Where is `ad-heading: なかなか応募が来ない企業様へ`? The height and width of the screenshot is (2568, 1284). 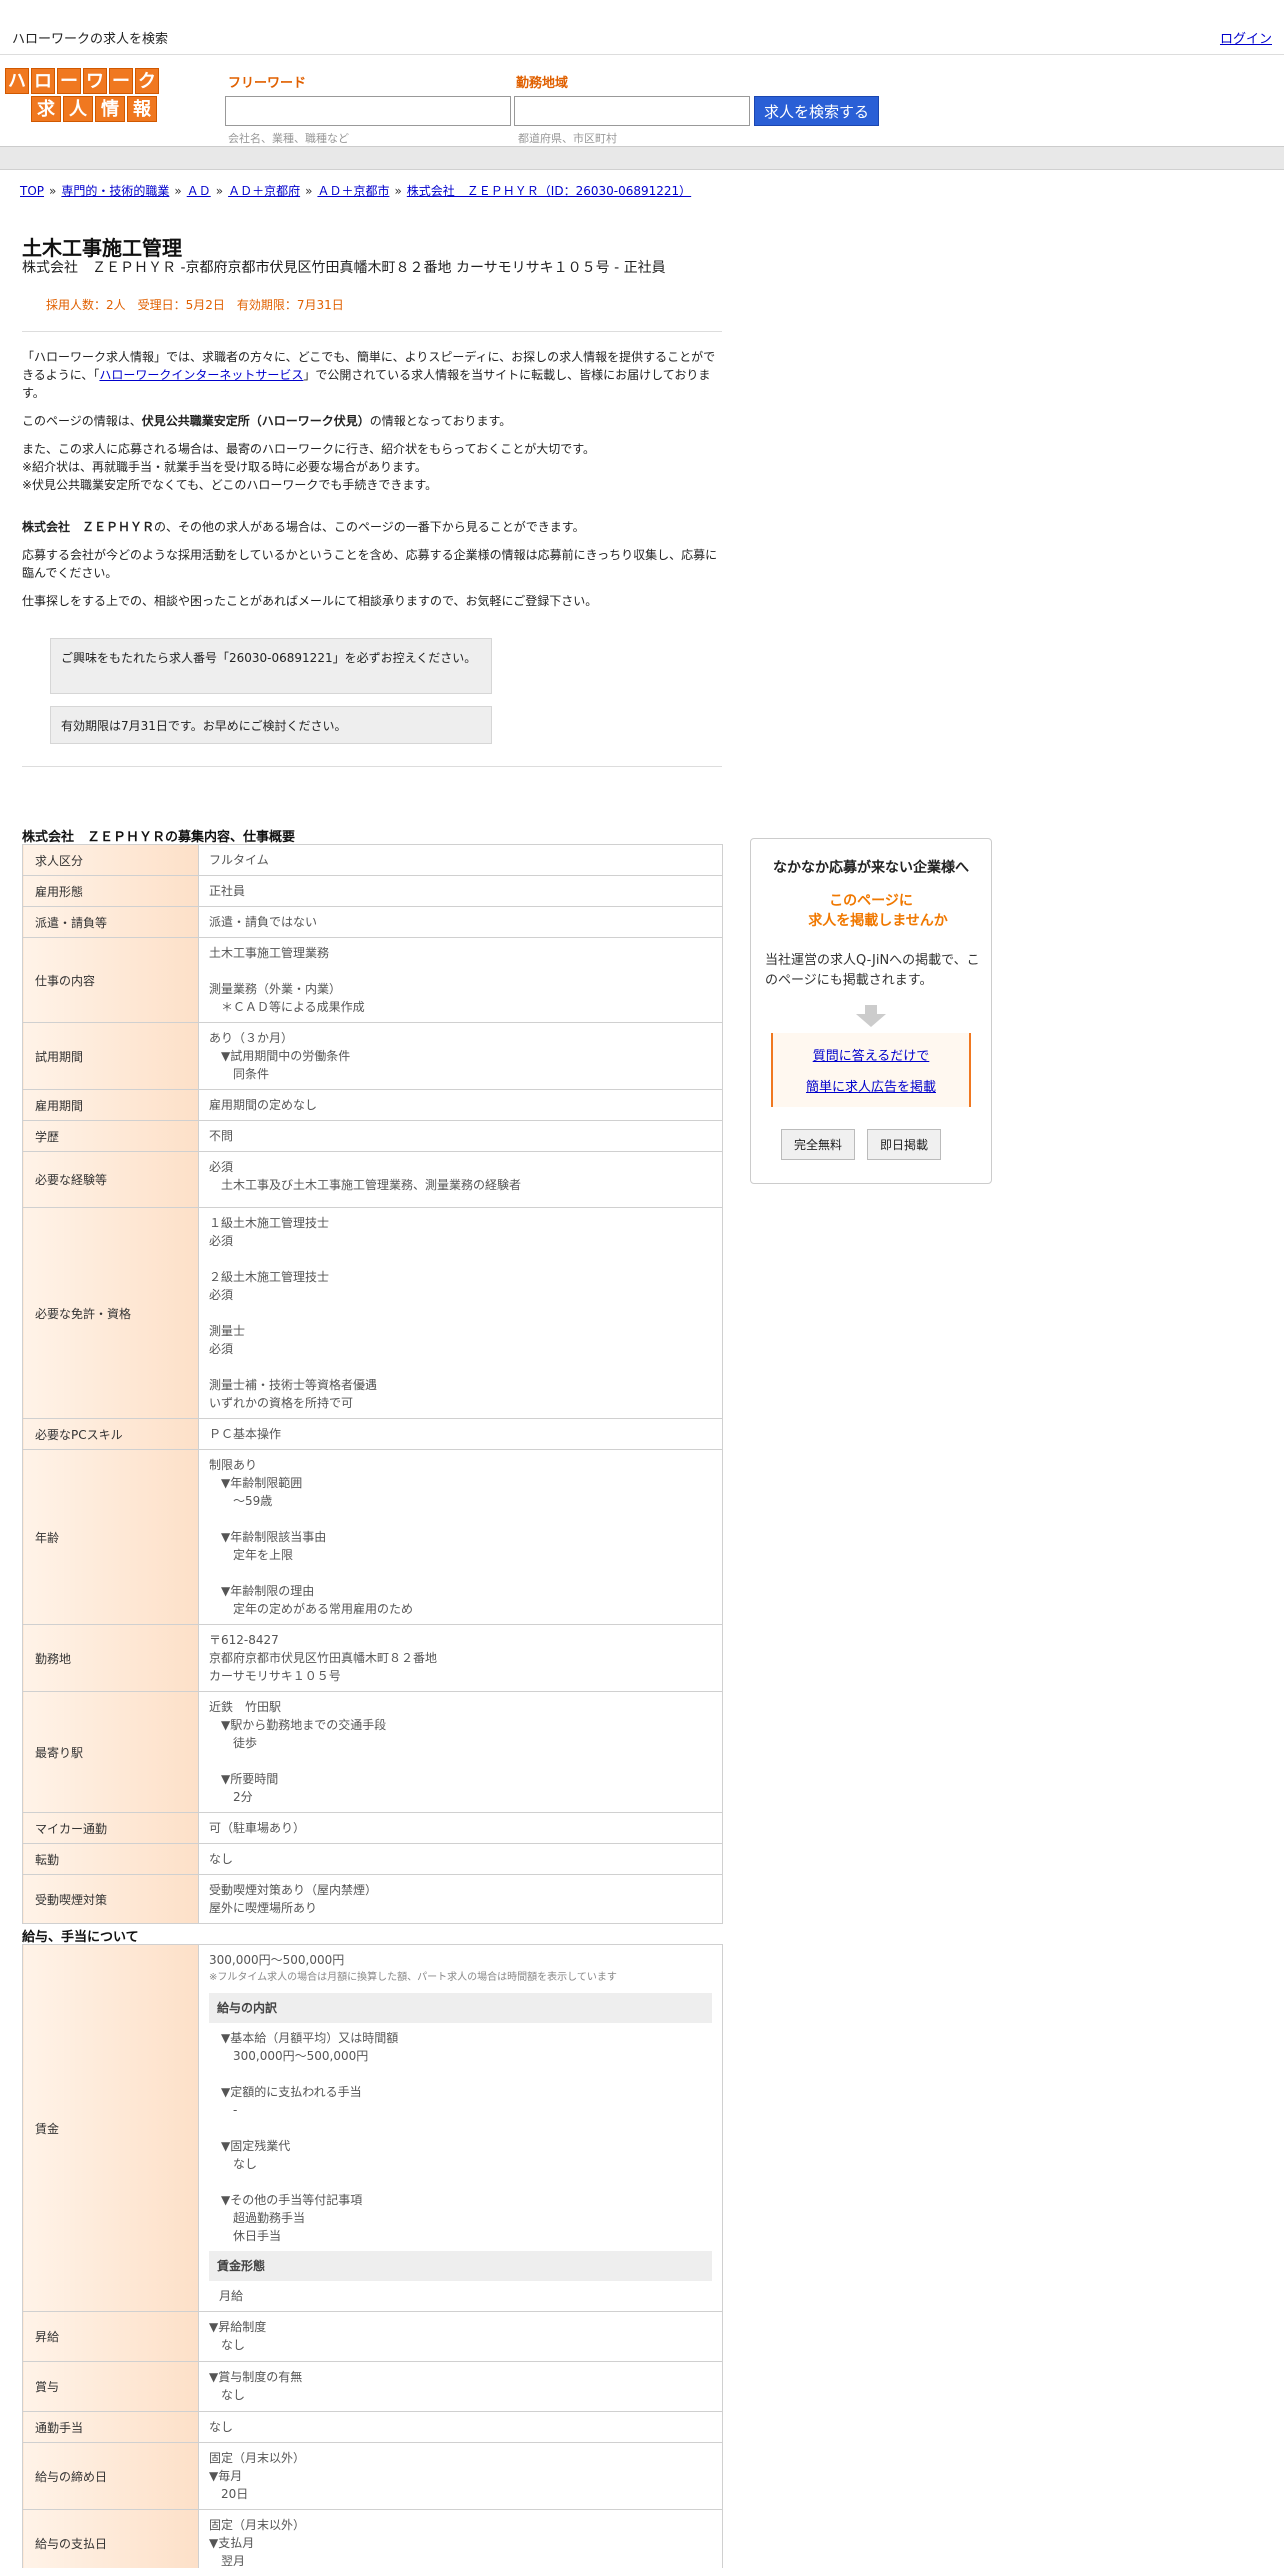 ad-heading: なかなか応募が来ない企業様へ is located at coordinates (871, 868).